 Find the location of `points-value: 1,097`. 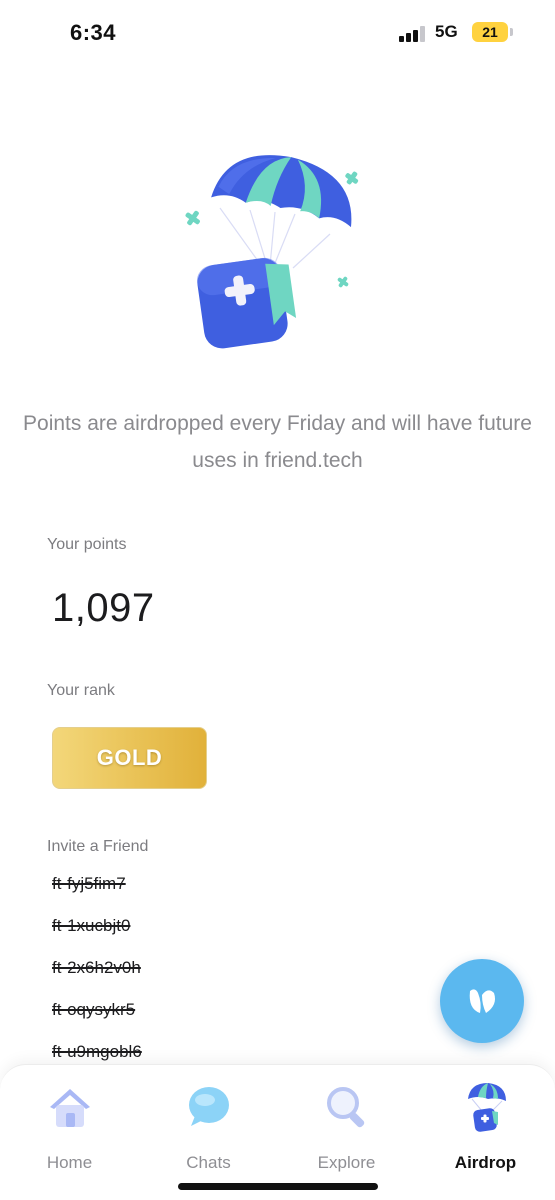

points-value: 1,097 is located at coordinates (103, 608).